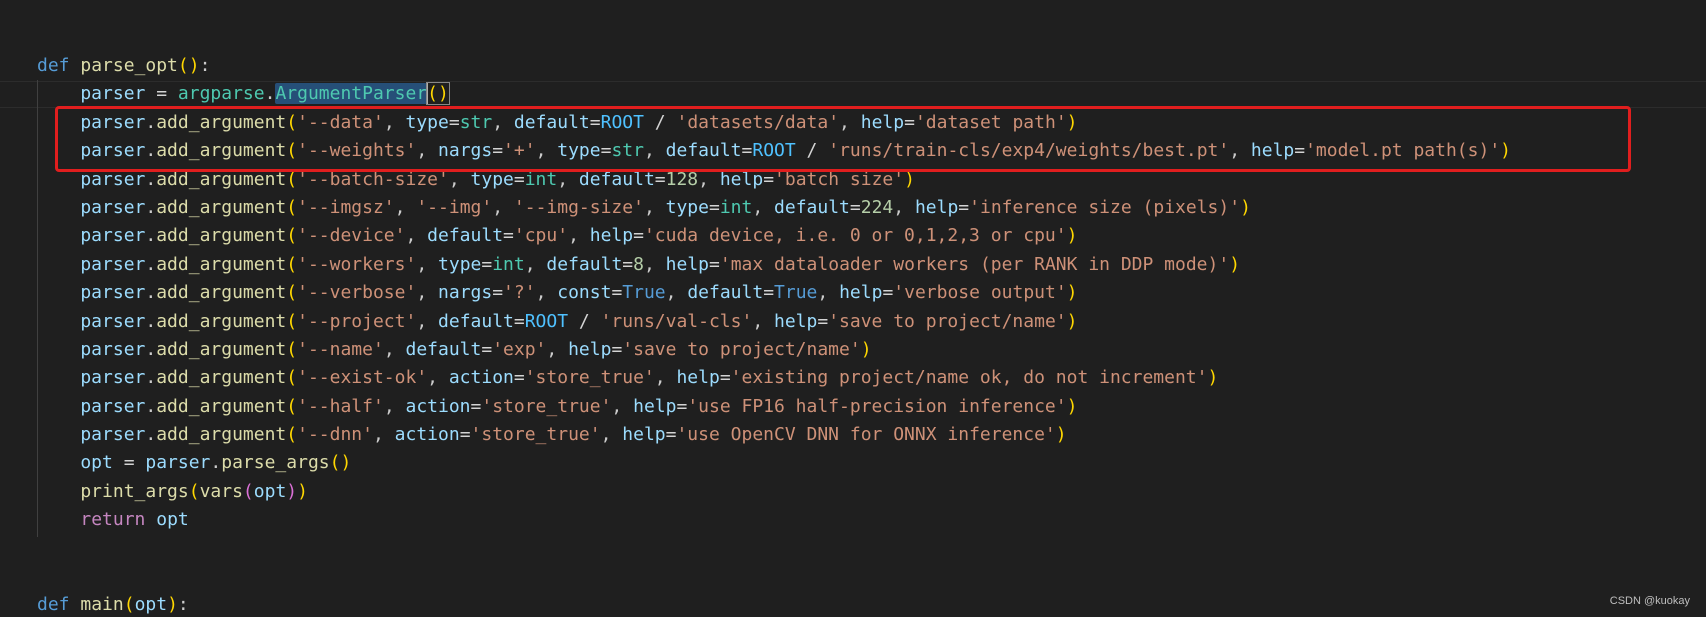 The width and height of the screenshot is (1706, 617). What do you see at coordinates (871, 463) in the screenshot?
I see `code-line: opt = parser.parse_args()` at bounding box center [871, 463].